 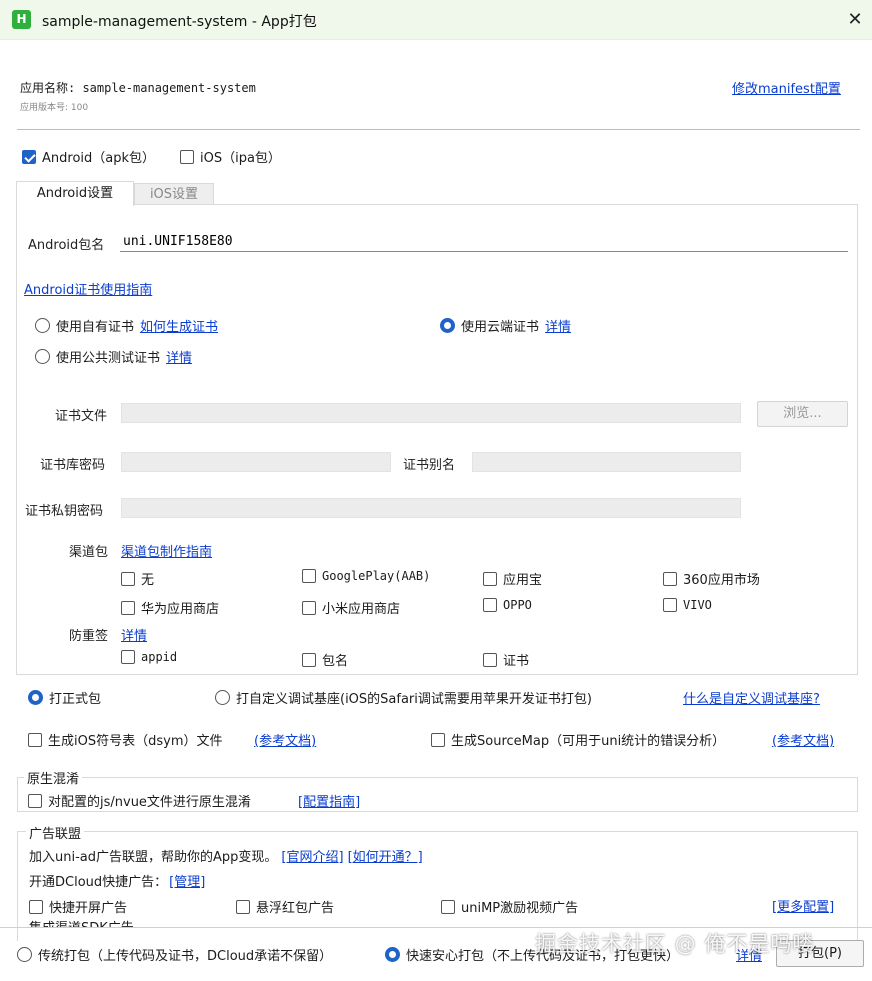 What do you see at coordinates (855, 20) in the screenshot?
I see `close-button: ✕` at bounding box center [855, 20].